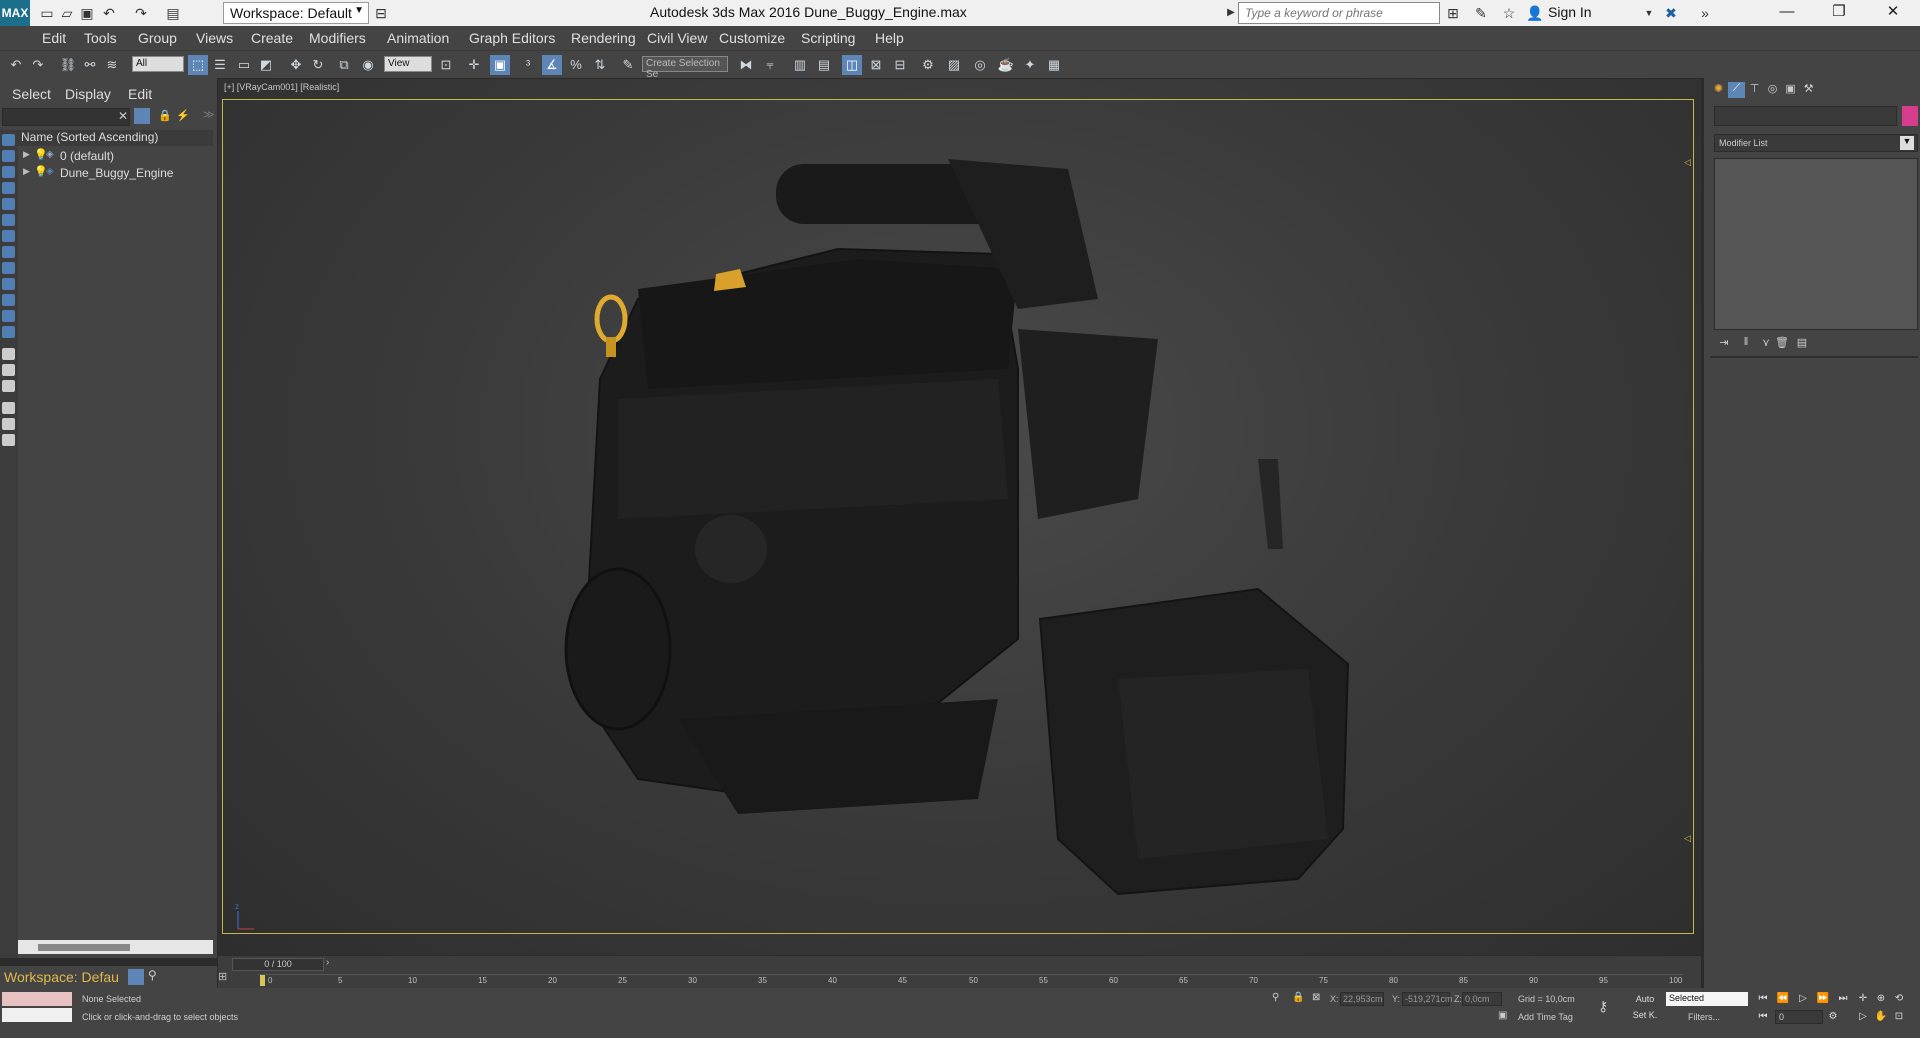 The width and height of the screenshot is (1920, 1038). I want to click on make-unique-icon: ⋎, so click(1766, 343).